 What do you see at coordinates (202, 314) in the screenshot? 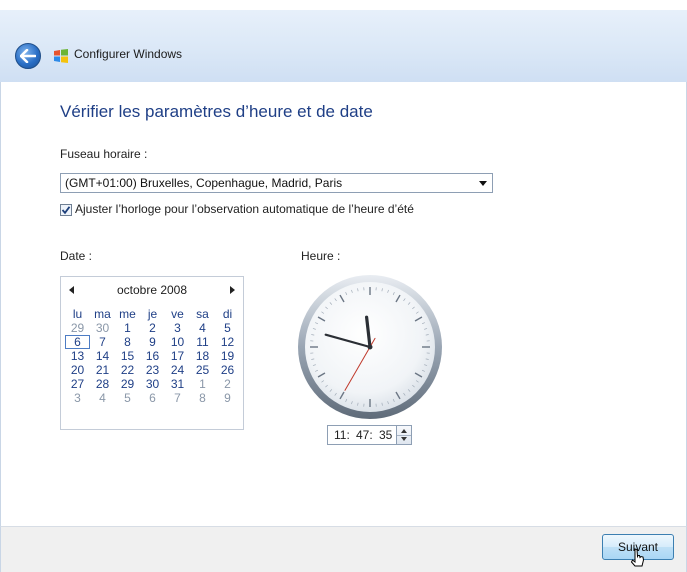
I see `weekday-header: sa` at bounding box center [202, 314].